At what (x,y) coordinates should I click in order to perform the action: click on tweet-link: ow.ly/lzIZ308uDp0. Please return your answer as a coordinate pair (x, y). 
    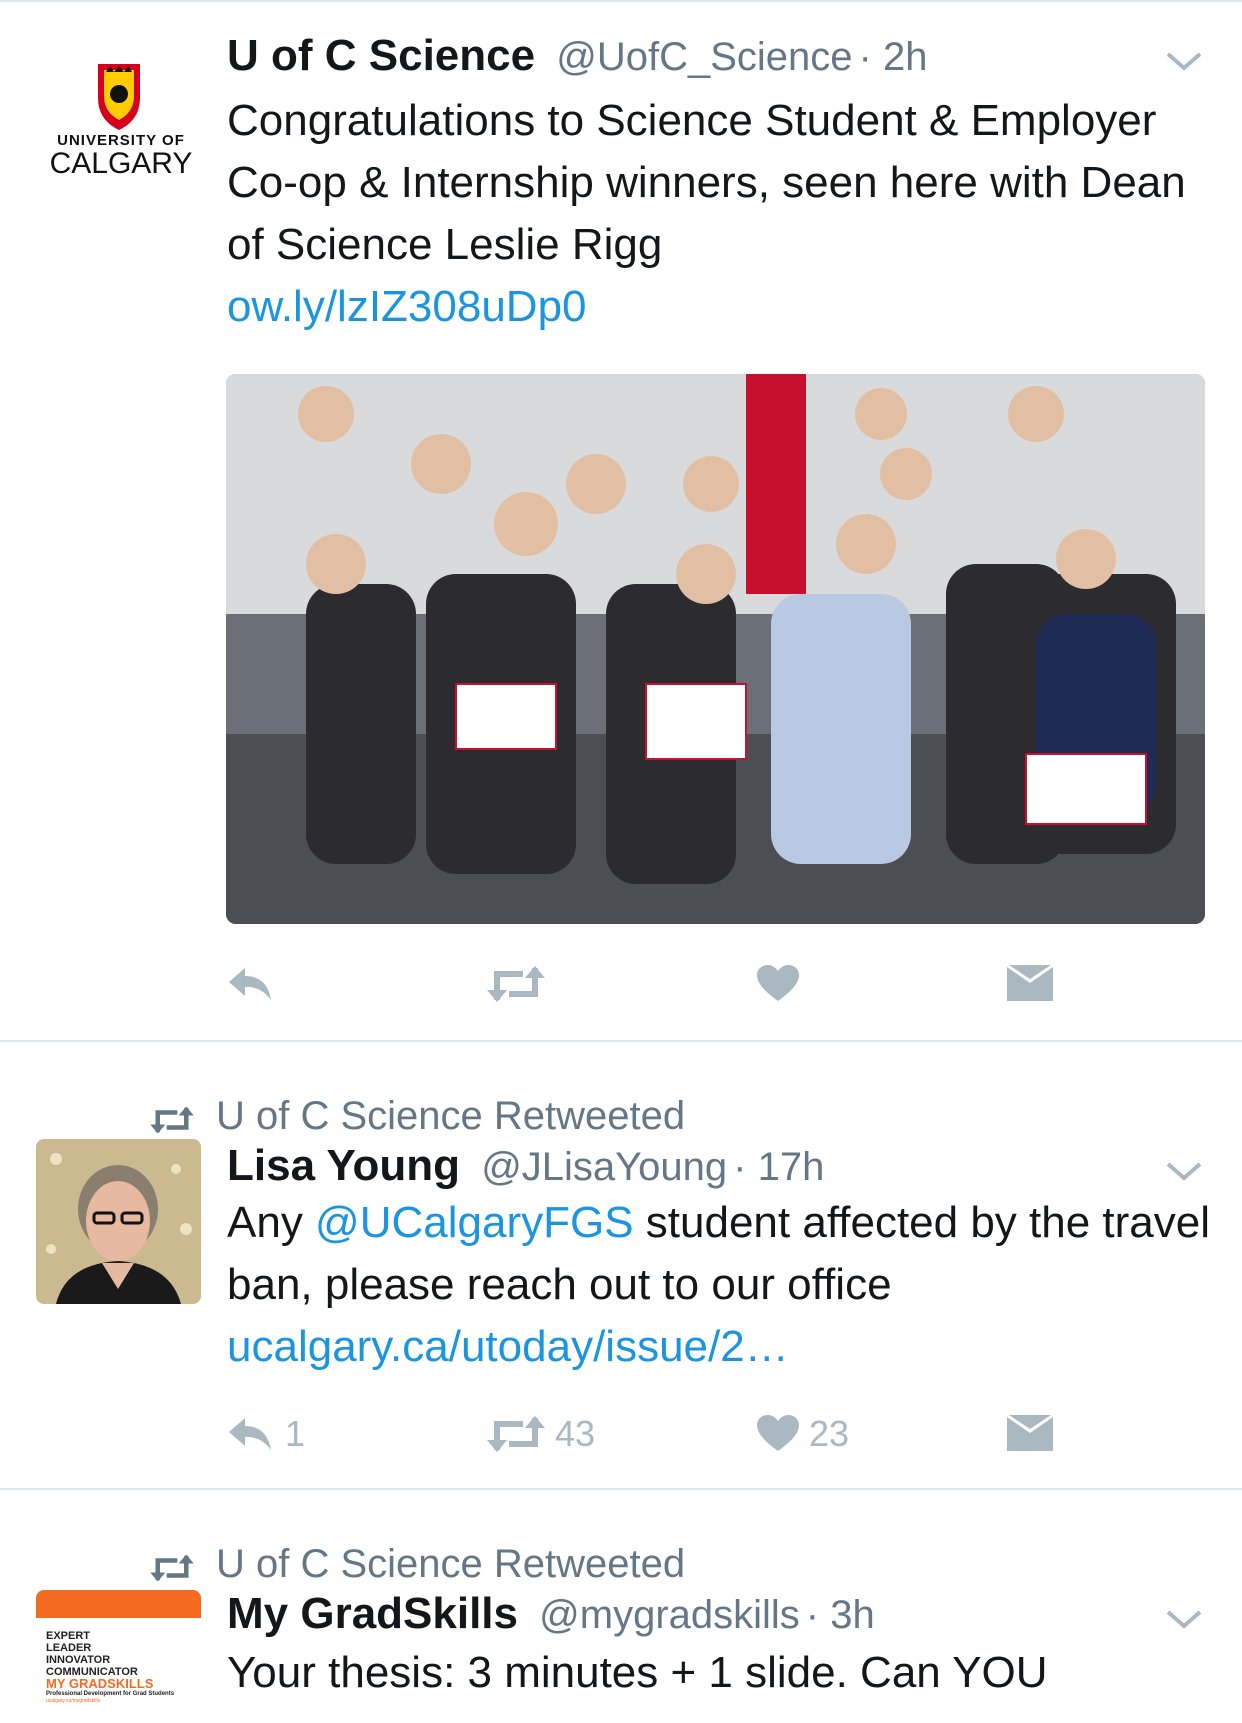
    Looking at the image, I should click on (407, 306).